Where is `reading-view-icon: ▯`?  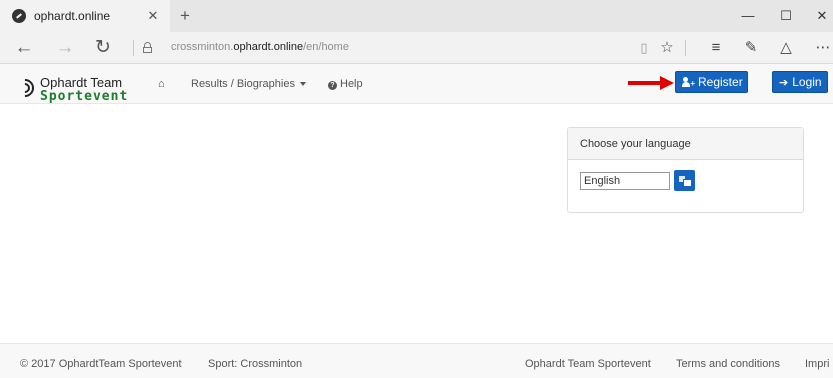 reading-view-icon: ▯ is located at coordinates (644, 48).